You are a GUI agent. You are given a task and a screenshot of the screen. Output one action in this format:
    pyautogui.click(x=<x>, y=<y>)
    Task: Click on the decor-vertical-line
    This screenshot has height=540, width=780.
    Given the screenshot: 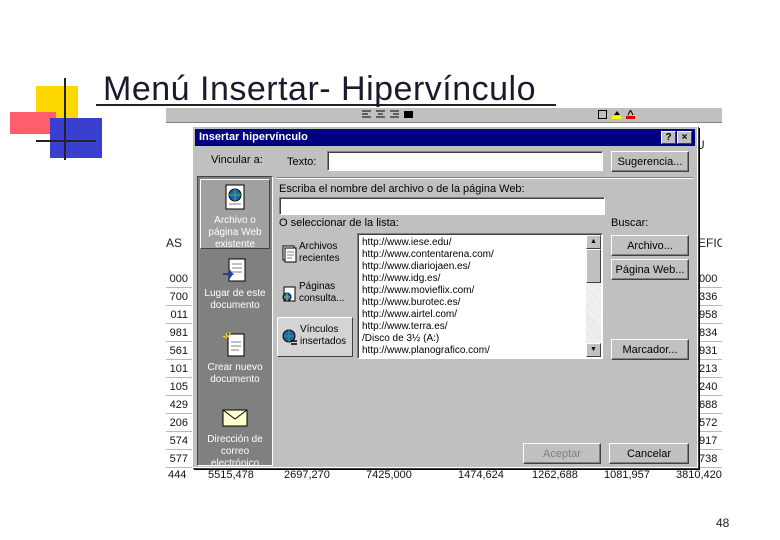 What is the action you would take?
    pyautogui.click(x=65, y=119)
    